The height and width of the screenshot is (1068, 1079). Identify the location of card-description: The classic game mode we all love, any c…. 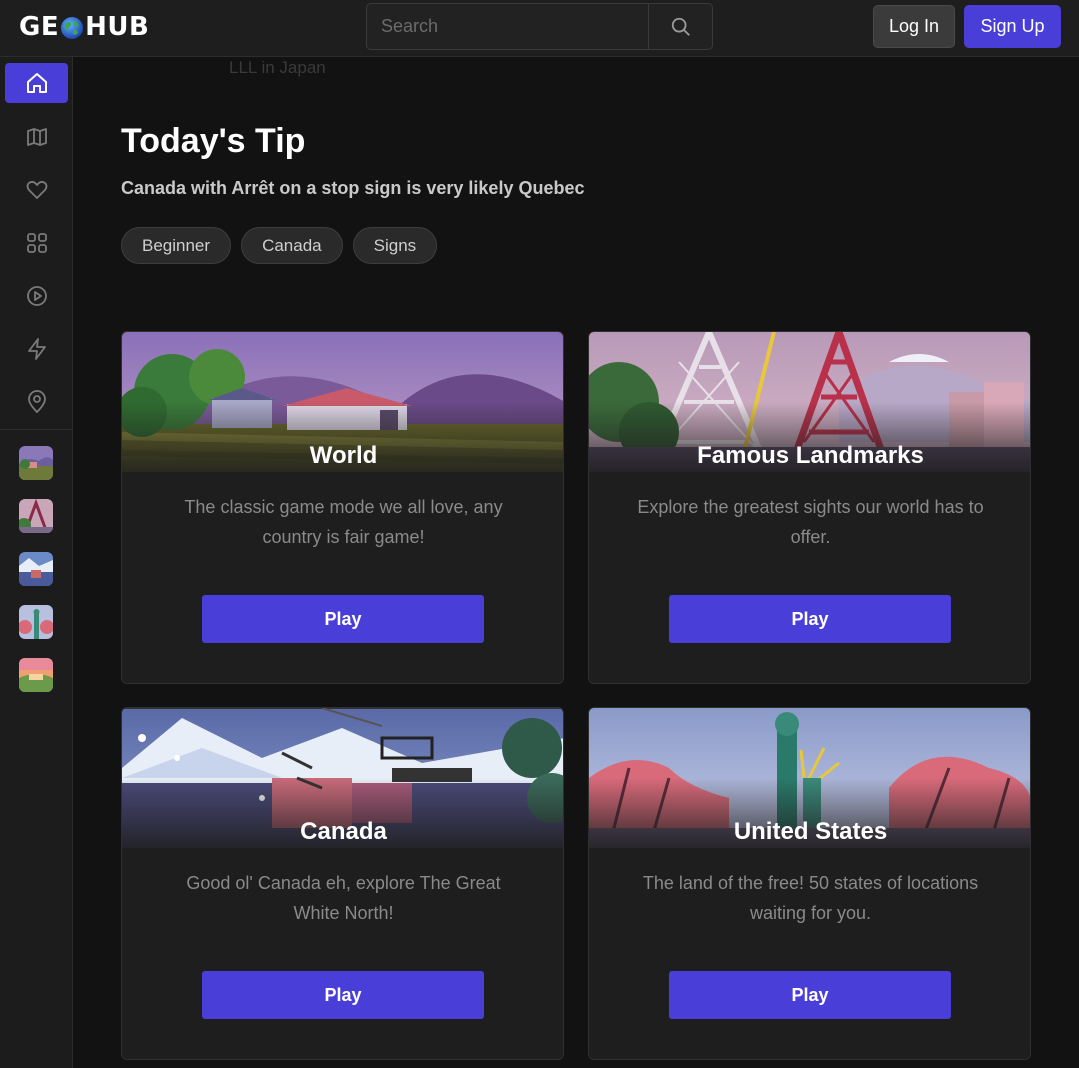
(343, 522).